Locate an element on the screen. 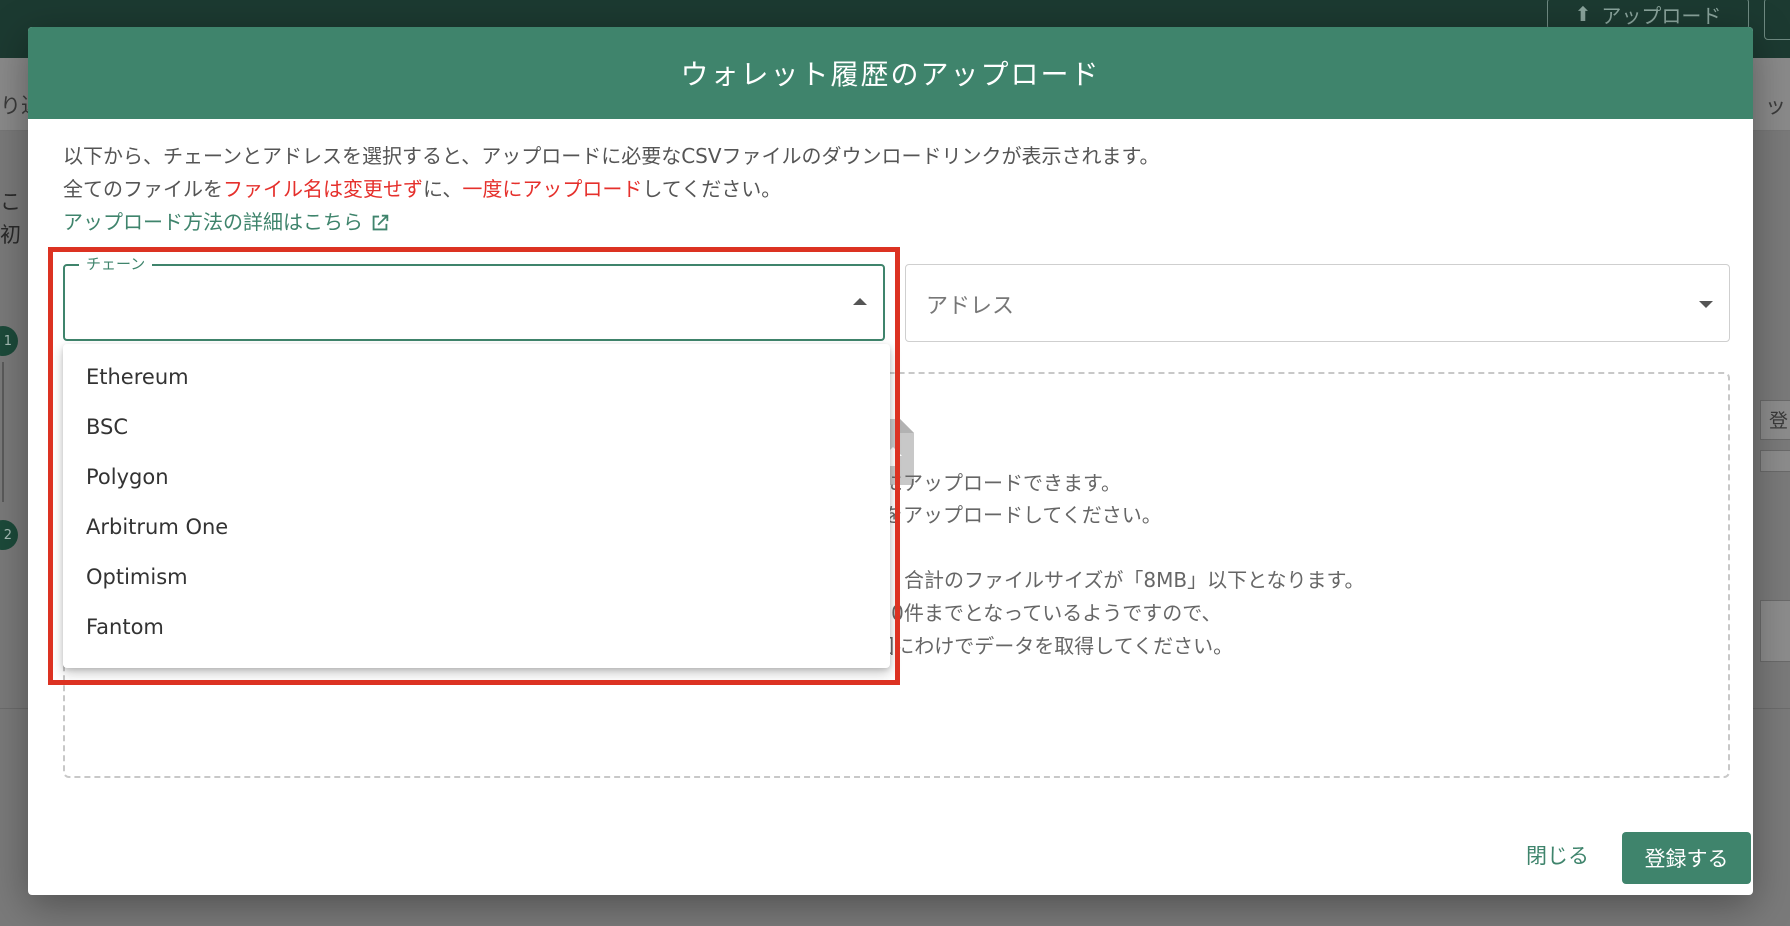 This screenshot has height=926, width=1790. chain-option-fantom: Fantom is located at coordinates (476, 627).